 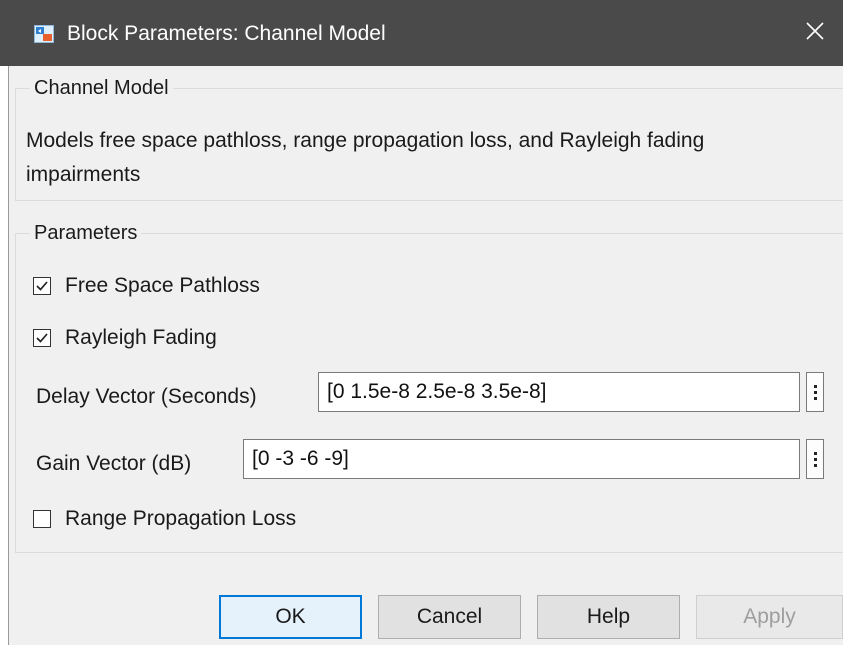 I want to click on rayleigh-fading-label: Rayleigh Fading, so click(x=141, y=337).